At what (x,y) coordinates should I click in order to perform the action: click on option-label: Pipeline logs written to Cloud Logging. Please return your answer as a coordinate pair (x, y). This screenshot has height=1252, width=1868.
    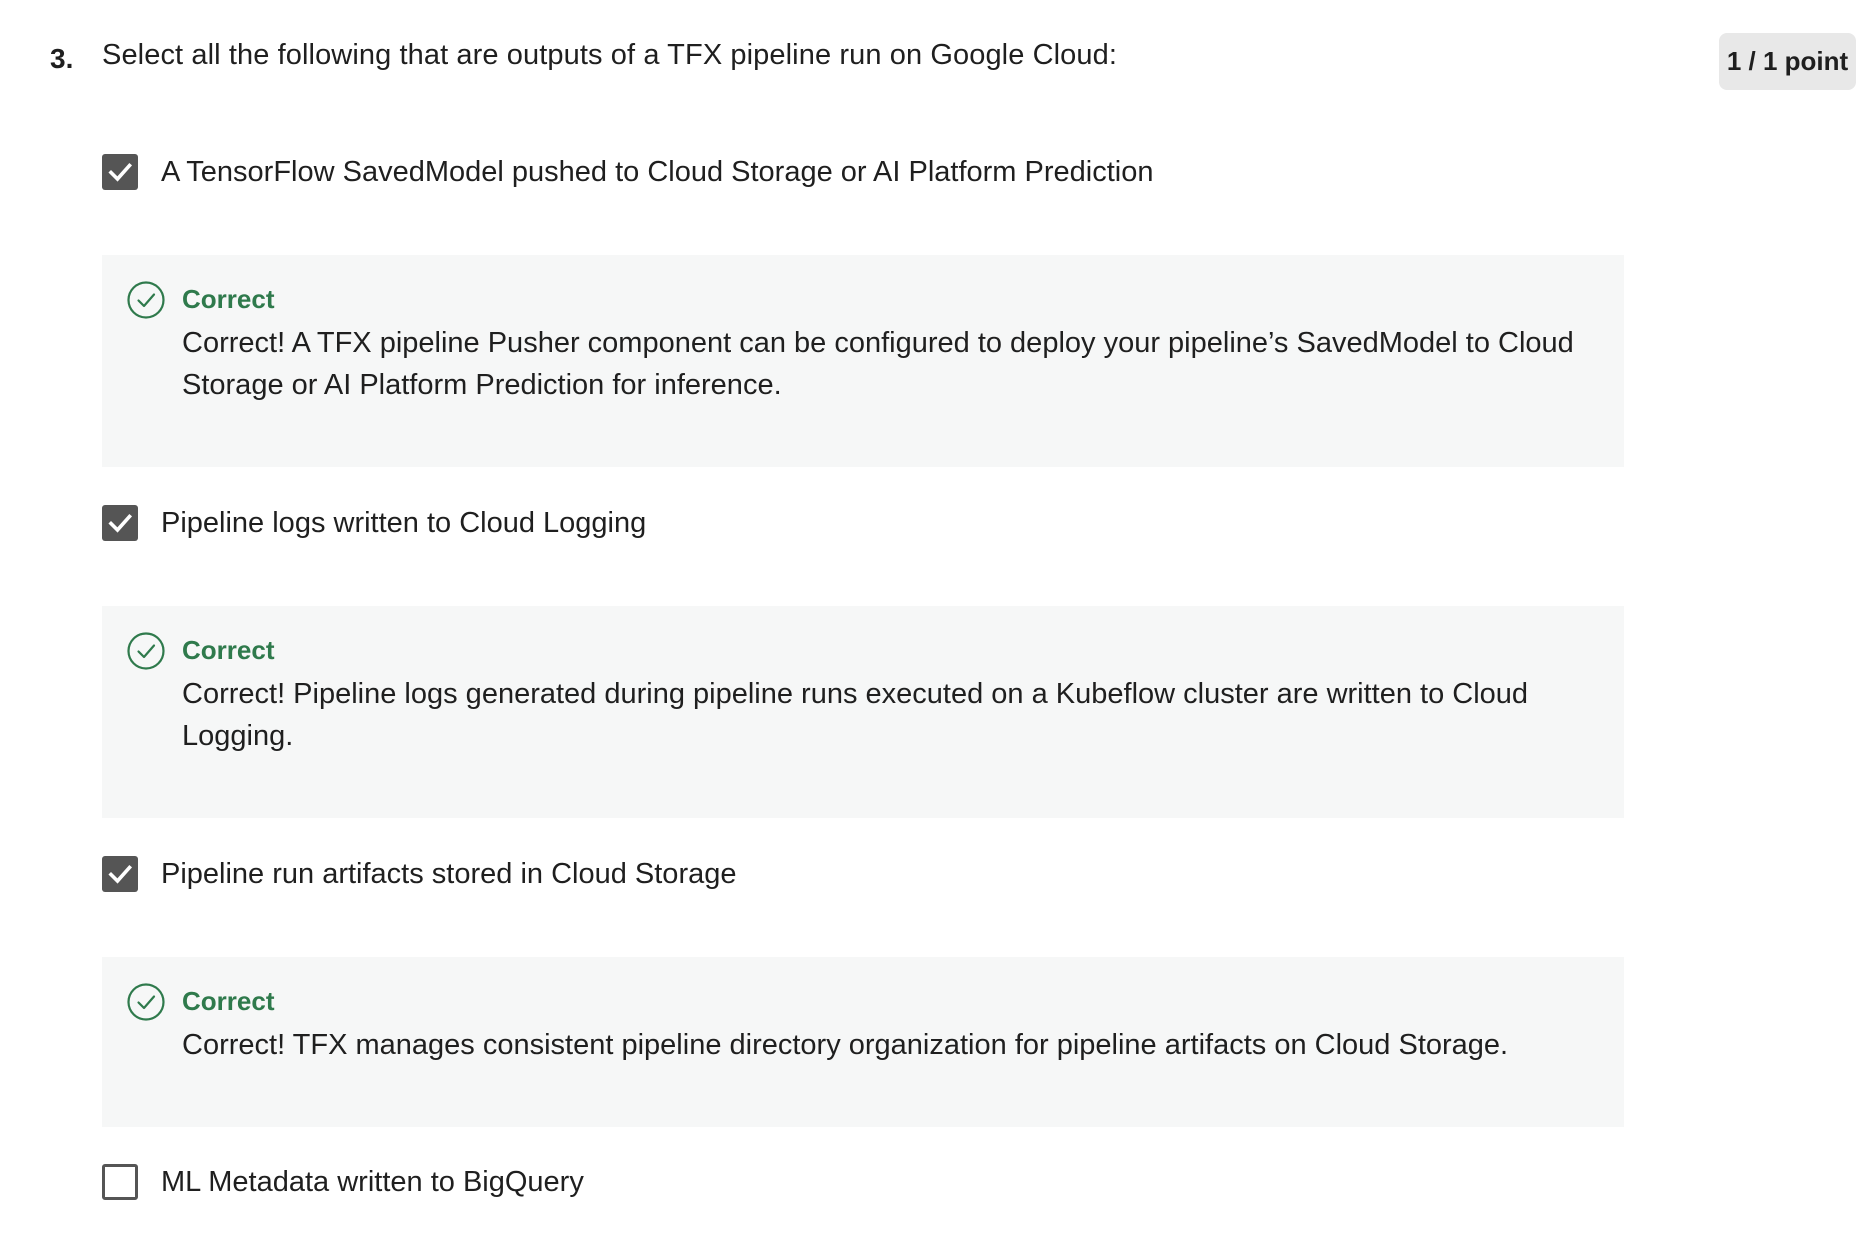
    Looking at the image, I should click on (404, 523).